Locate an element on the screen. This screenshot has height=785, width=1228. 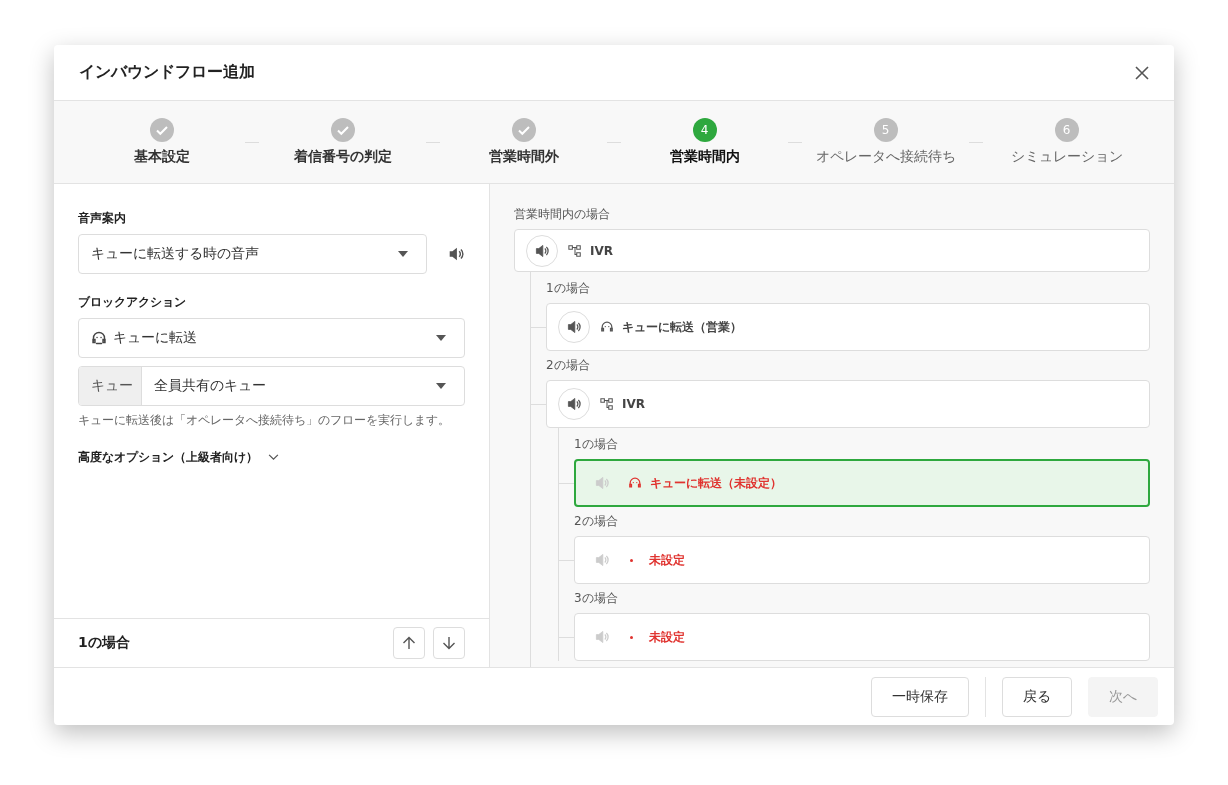
step-label: オペレータへ接続待ち is located at coordinates (885, 157).